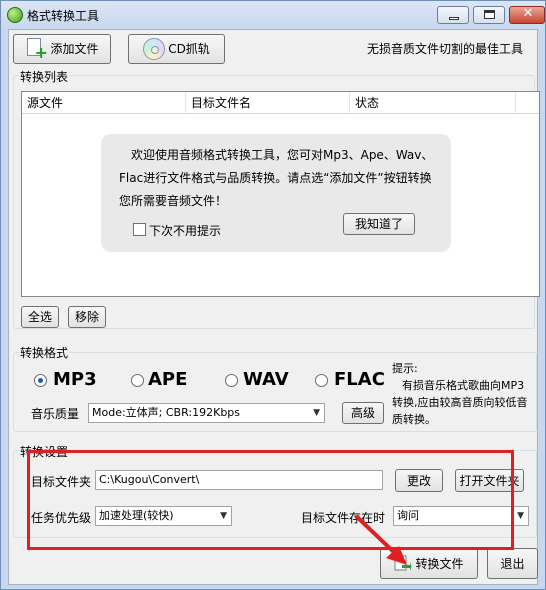 The width and height of the screenshot is (546, 590). I want to click on format-option-ape: APE, so click(167, 379).